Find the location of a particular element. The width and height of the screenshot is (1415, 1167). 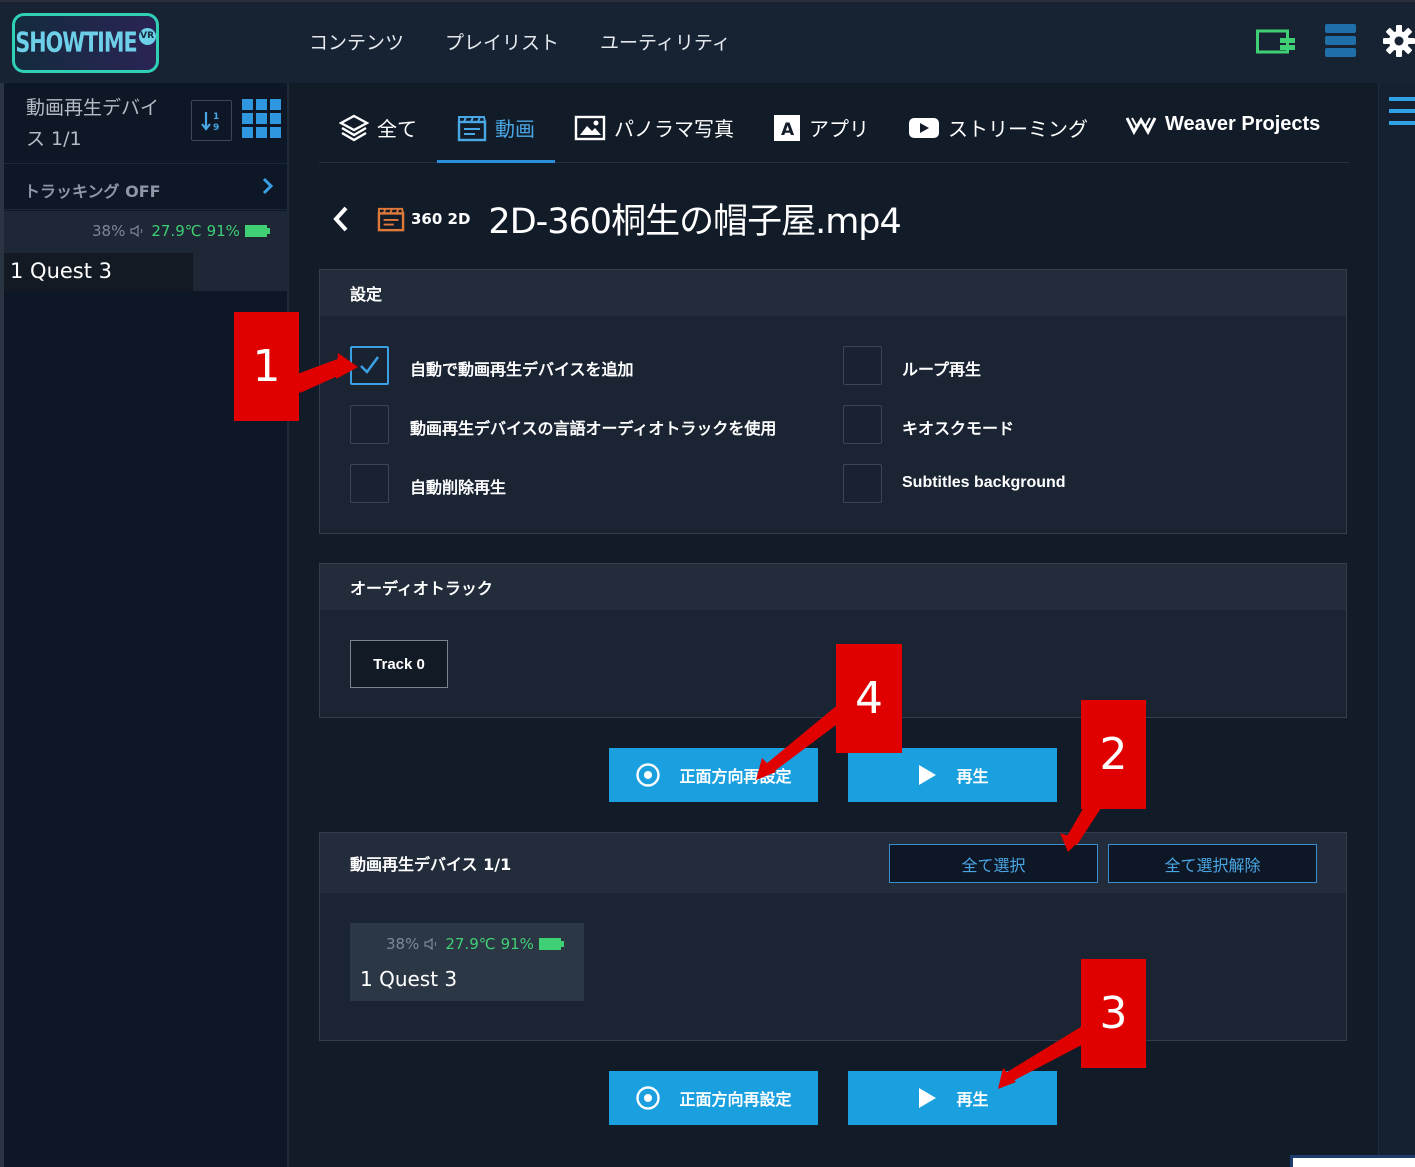

device-card-battery: 38% is located at coordinates (403, 944).